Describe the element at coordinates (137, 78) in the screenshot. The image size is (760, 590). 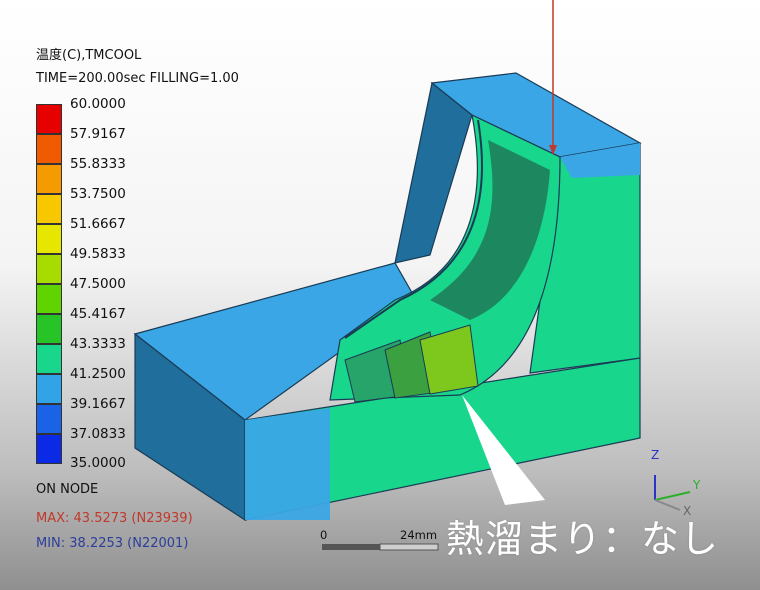
I see `legend-subtitle: TIME=200.00sec FILLING=1.00` at that location.